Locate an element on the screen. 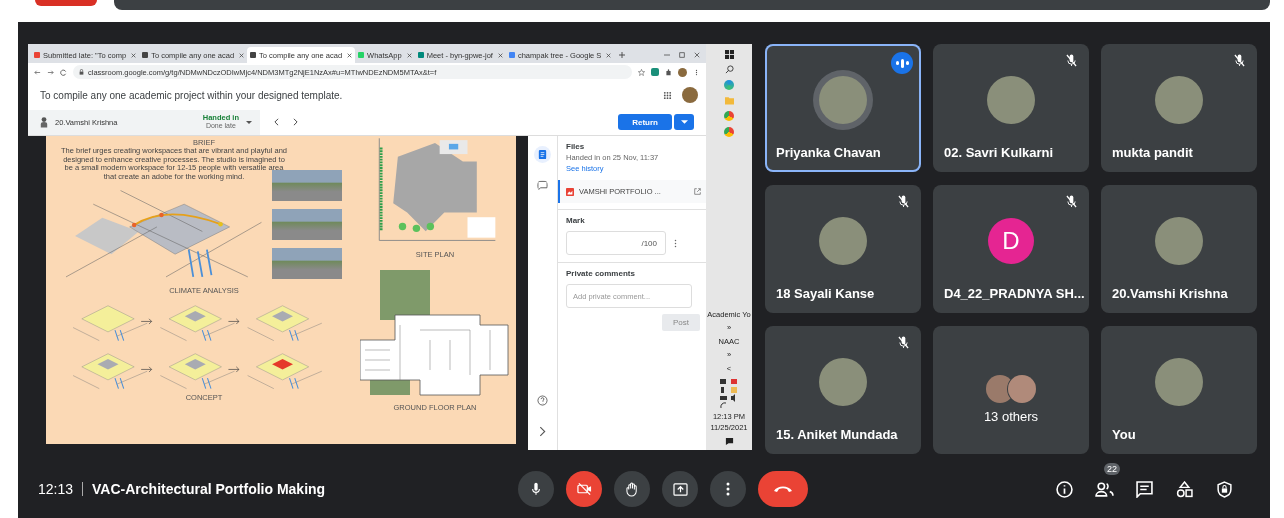  avatar-initial: D is located at coordinates (1011, 240).